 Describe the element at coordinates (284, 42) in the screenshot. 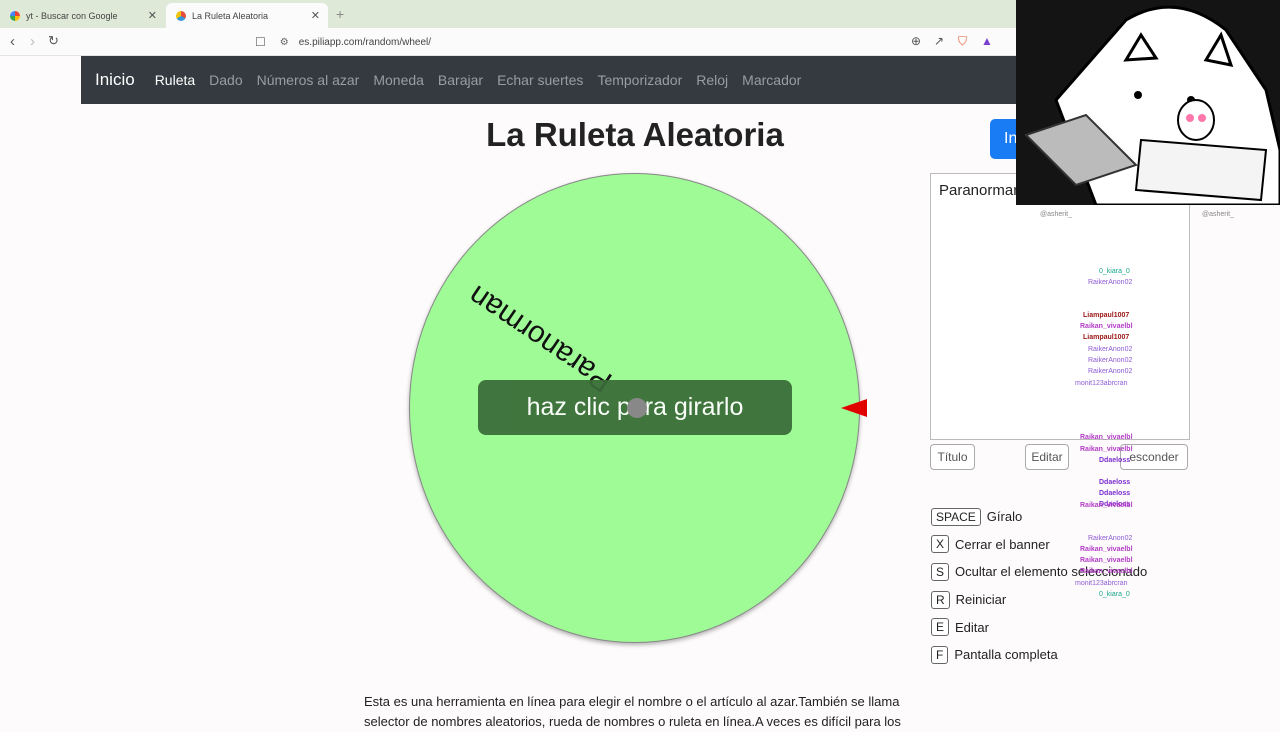

I see `site-info-icon: ⚙` at that location.